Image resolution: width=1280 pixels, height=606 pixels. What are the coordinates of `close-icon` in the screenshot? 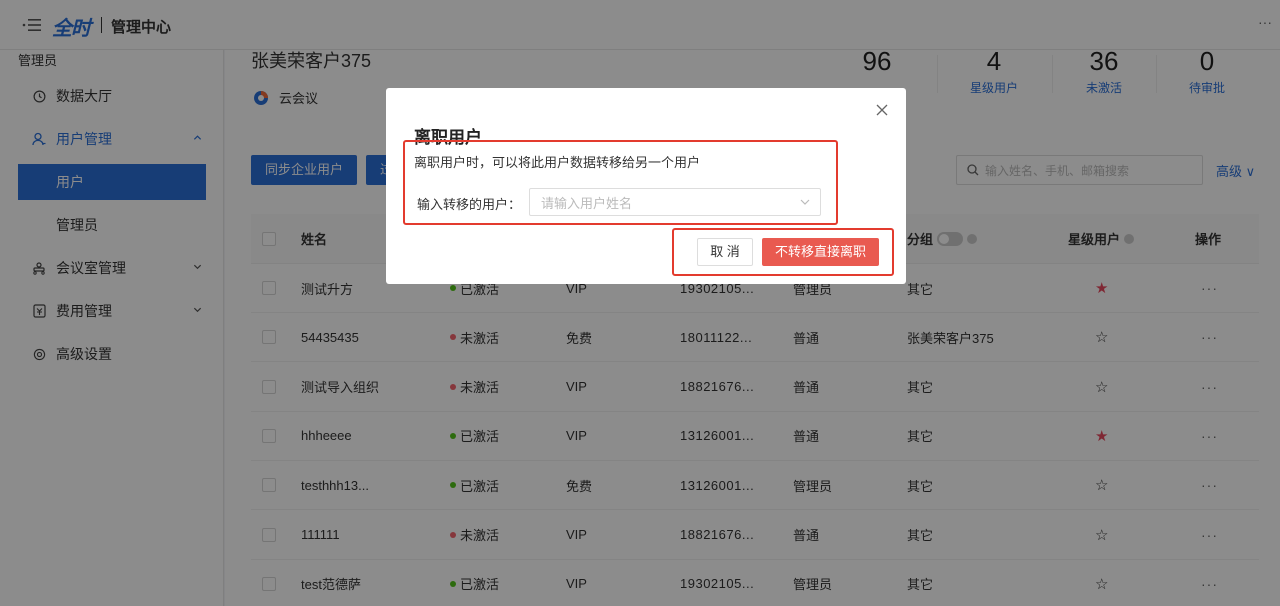 It's located at (882, 110).